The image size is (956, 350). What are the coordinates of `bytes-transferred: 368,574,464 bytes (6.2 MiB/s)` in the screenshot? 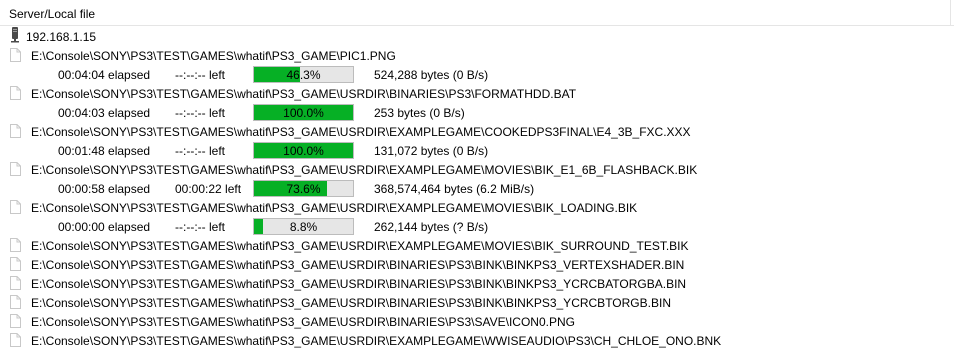 It's located at (454, 189).